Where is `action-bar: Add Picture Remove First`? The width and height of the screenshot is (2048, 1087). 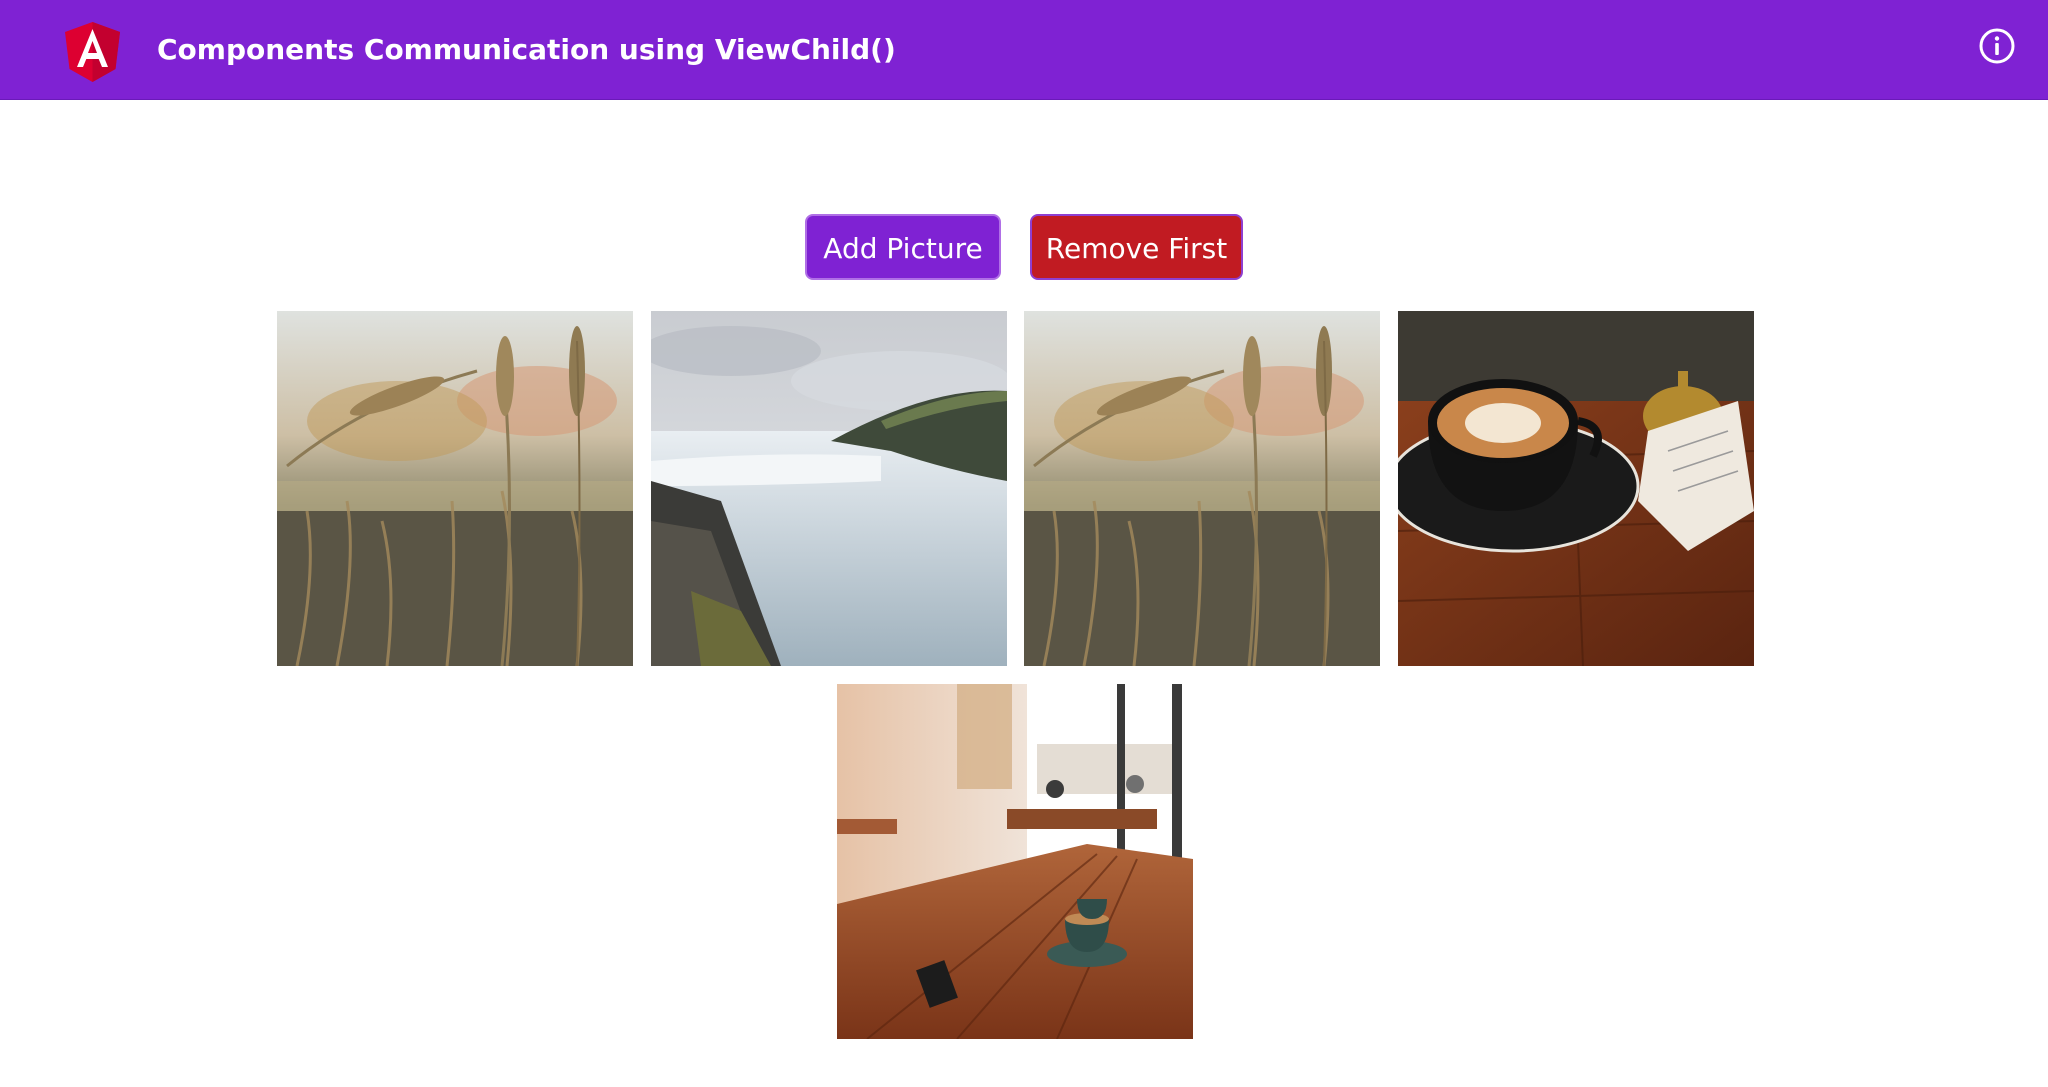 action-bar: Add Picture Remove First is located at coordinates (1024, 248).